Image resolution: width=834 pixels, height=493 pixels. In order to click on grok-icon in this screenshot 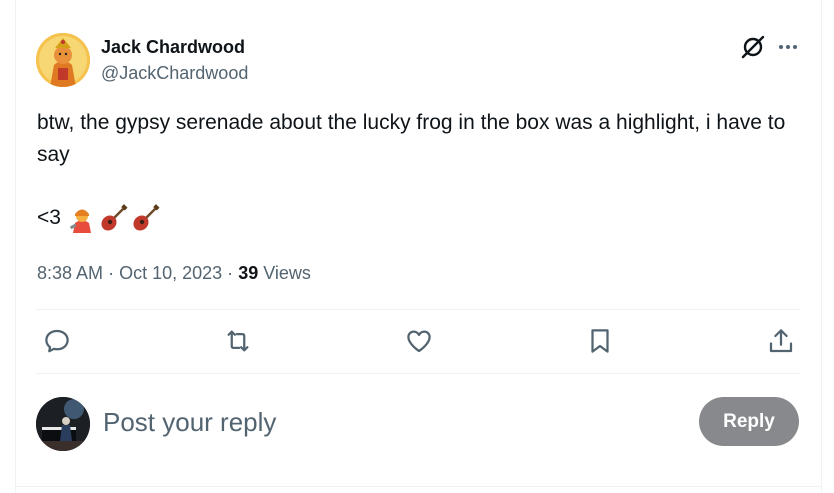, I will do `click(753, 47)`.